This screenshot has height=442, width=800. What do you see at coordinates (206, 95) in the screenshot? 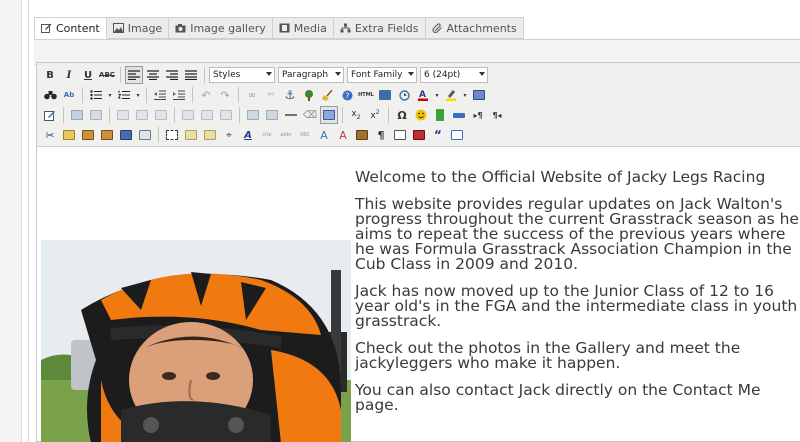
I see `undo-button: ↶` at bounding box center [206, 95].